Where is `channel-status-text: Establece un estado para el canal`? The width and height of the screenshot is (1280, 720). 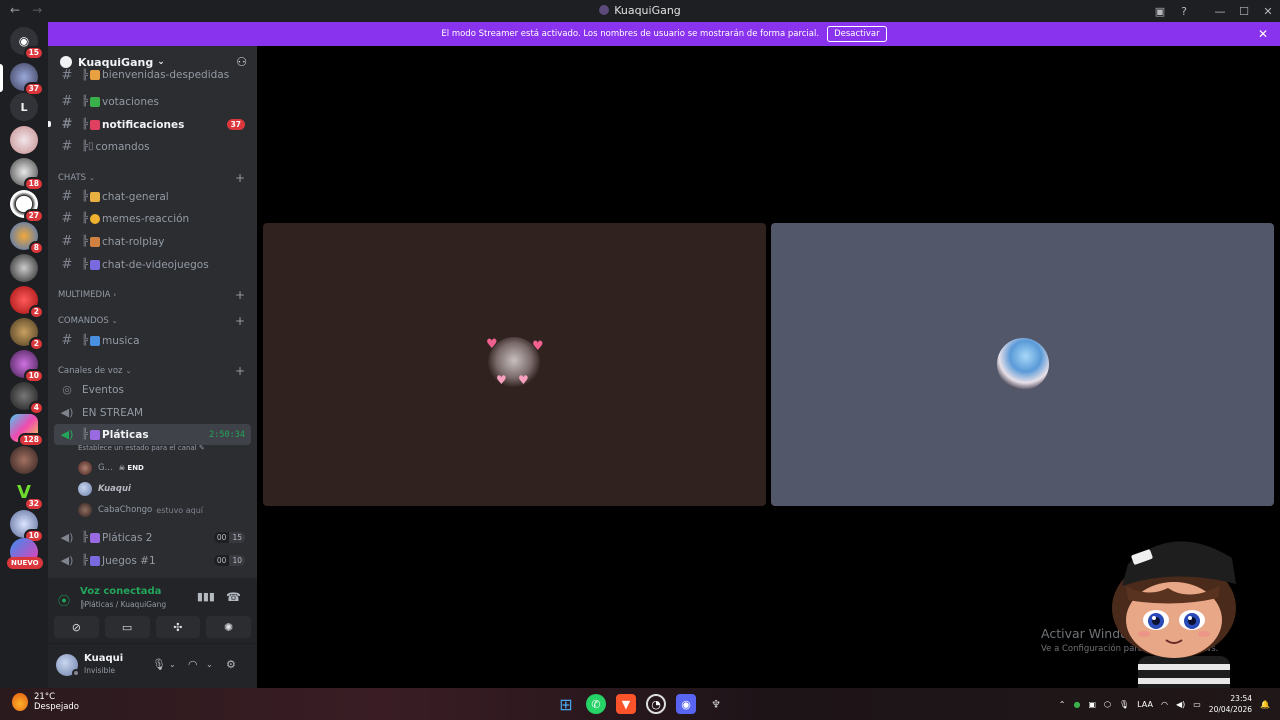
channel-status-text: Establece un estado para el canal is located at coordinates (137, 448).